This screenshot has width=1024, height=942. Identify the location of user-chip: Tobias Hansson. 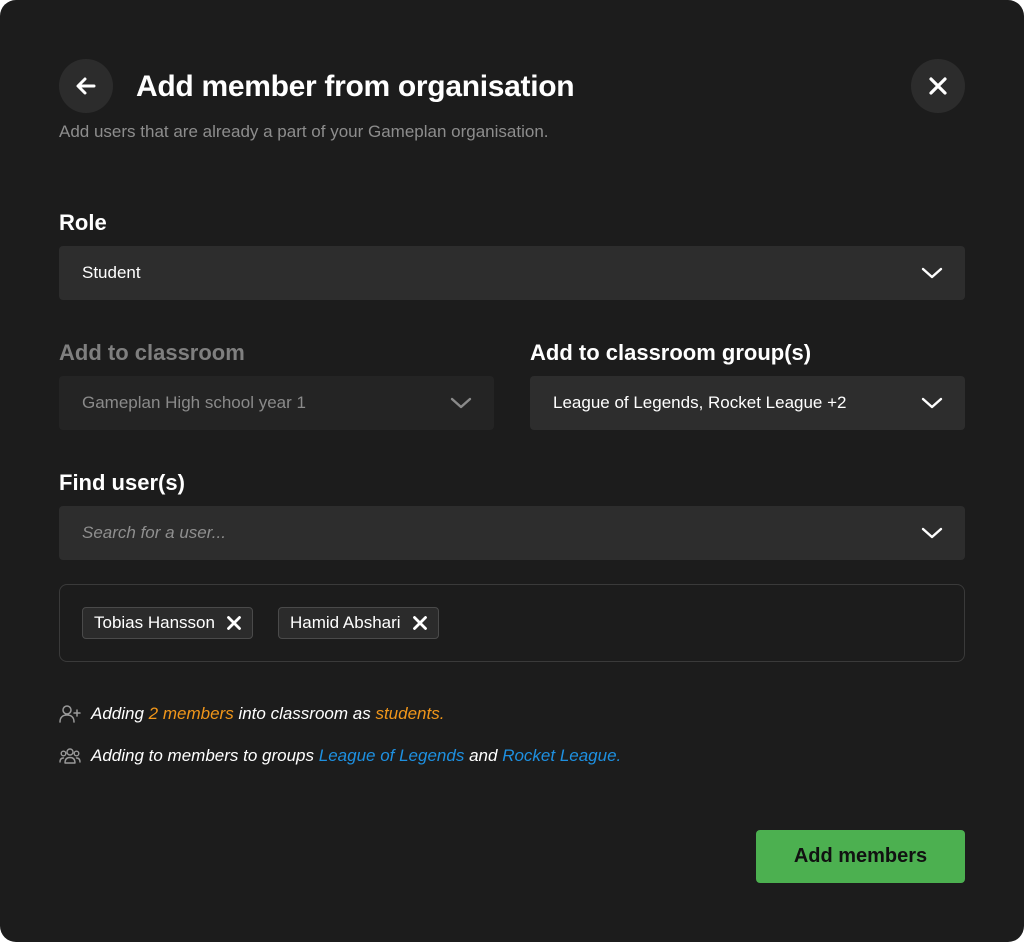
(167, 623).